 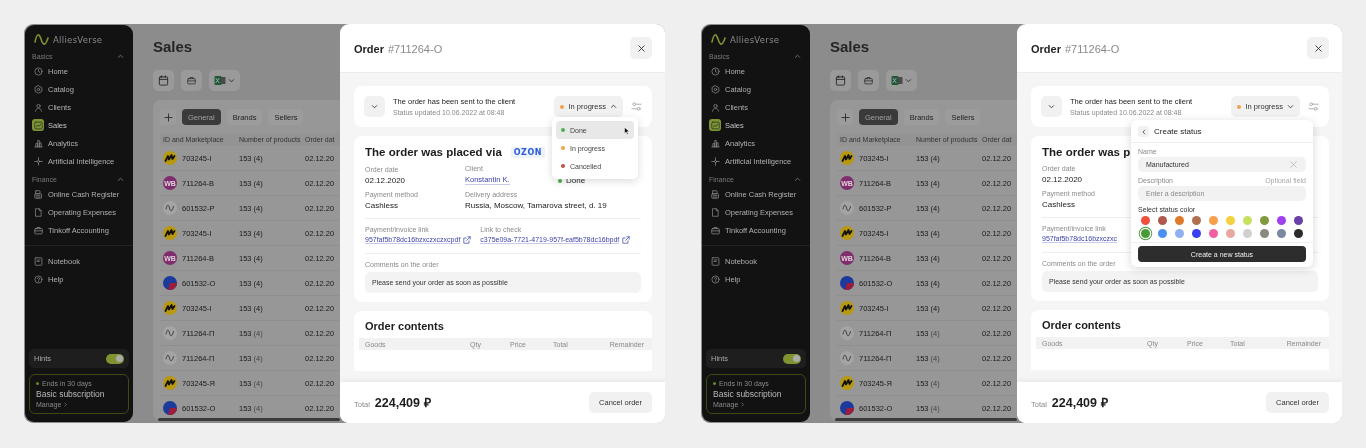 What do you see at coordinates (402, 403) in the screenshot?
I see `total-amount: 224,409 ₽` at bounding box center [402, 403].